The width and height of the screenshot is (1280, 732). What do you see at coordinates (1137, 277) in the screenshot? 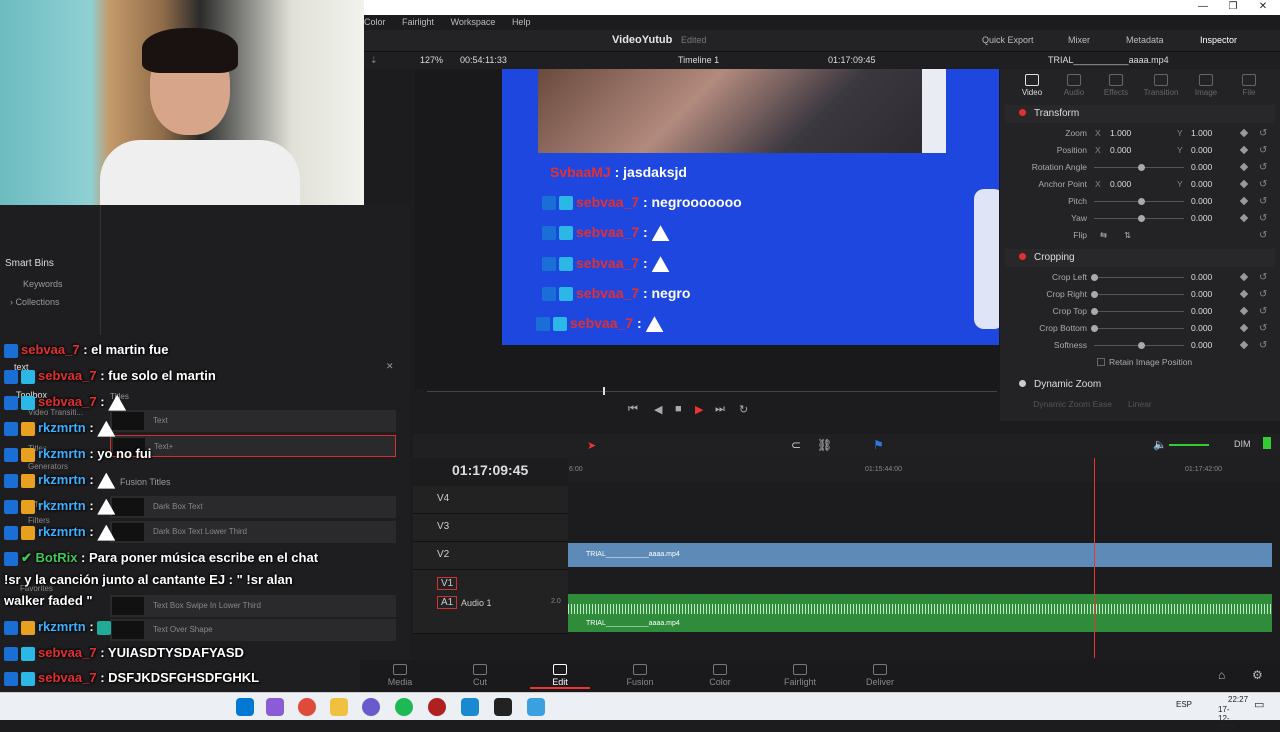
I see `crop-left-slider` at bounding box center [1137, 277].